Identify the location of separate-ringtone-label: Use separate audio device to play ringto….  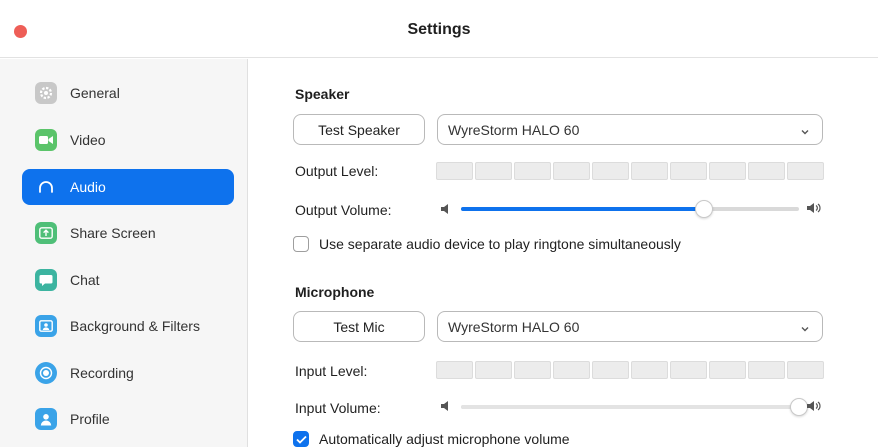
(500, 244).